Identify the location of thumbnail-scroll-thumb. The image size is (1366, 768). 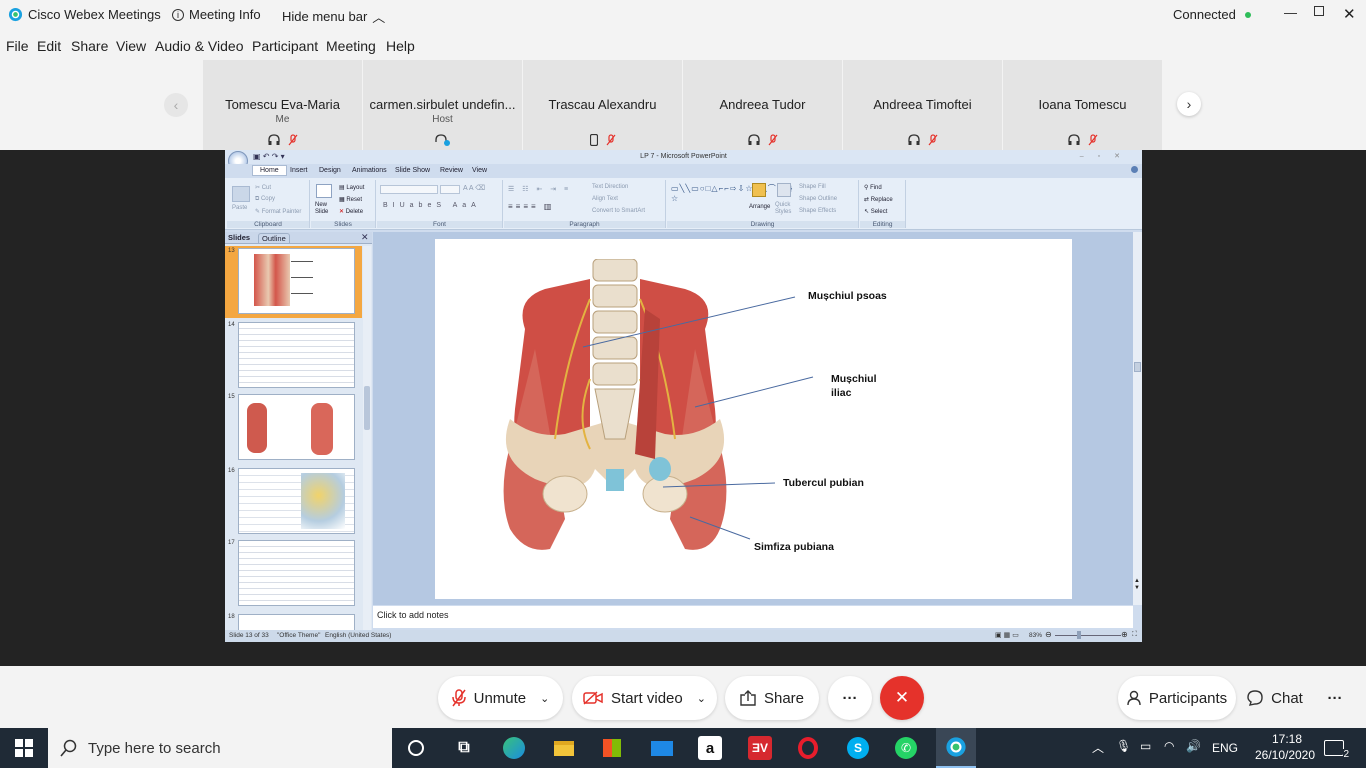
(367, 408).